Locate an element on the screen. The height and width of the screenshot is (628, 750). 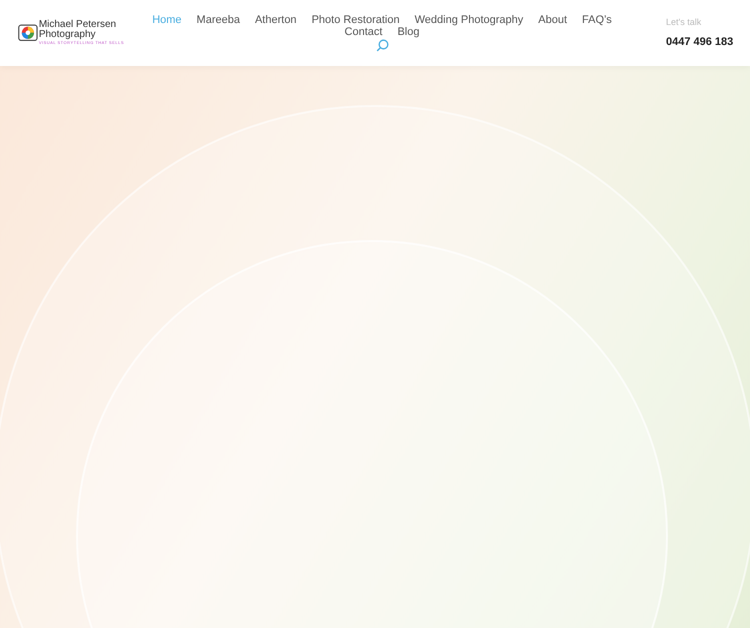
nav-link: About is located at coordinates (553, 20).